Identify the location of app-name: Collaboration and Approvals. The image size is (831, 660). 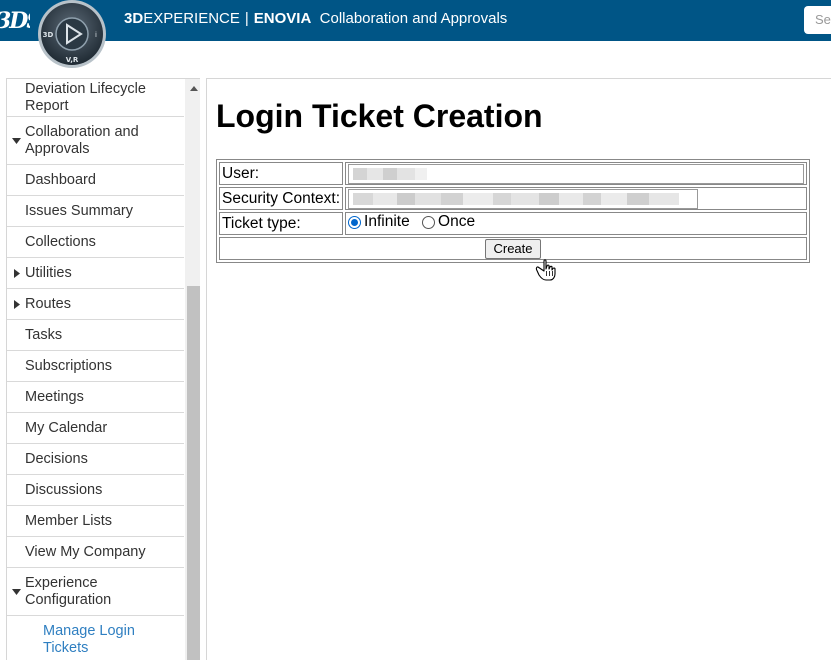
(413, 18).